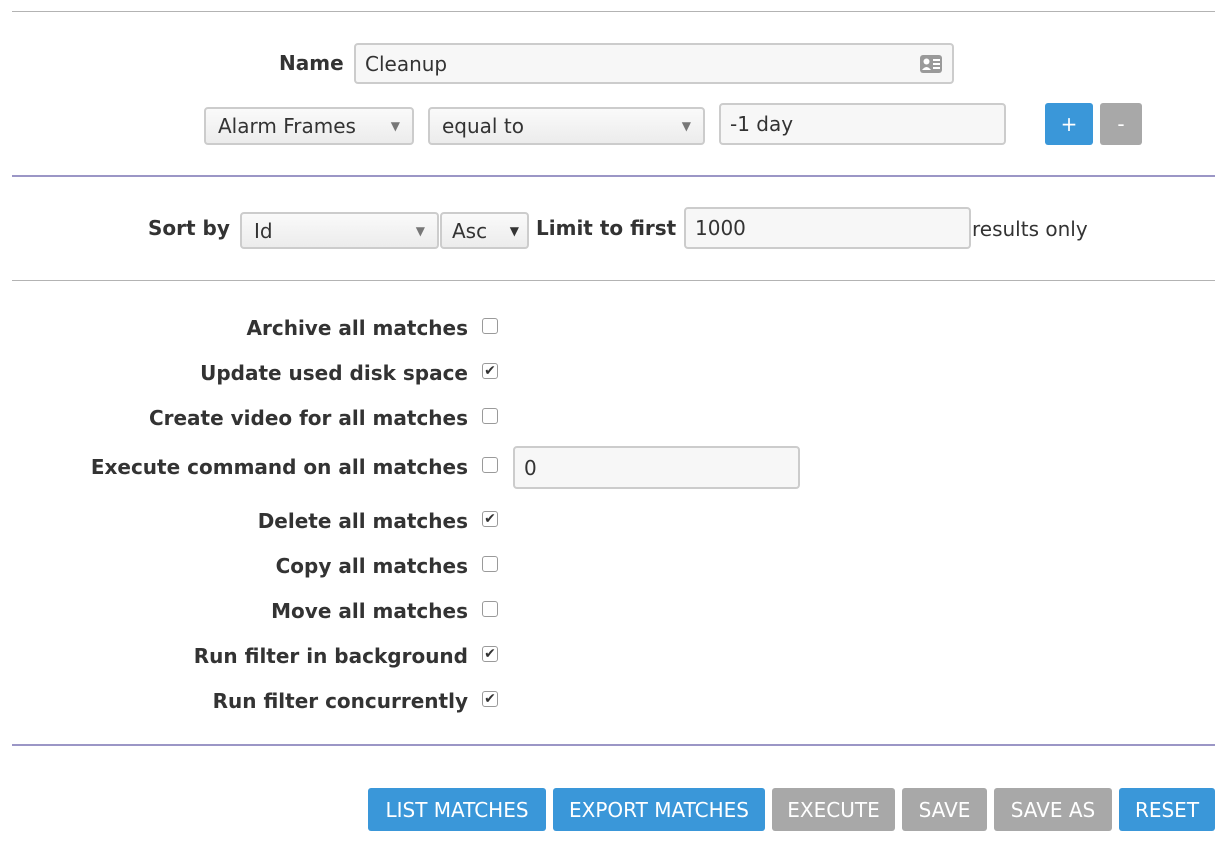 This screenshot has height=866, width=1223. I want to click on sort-field-select: Id ▼, so click(339, 230).